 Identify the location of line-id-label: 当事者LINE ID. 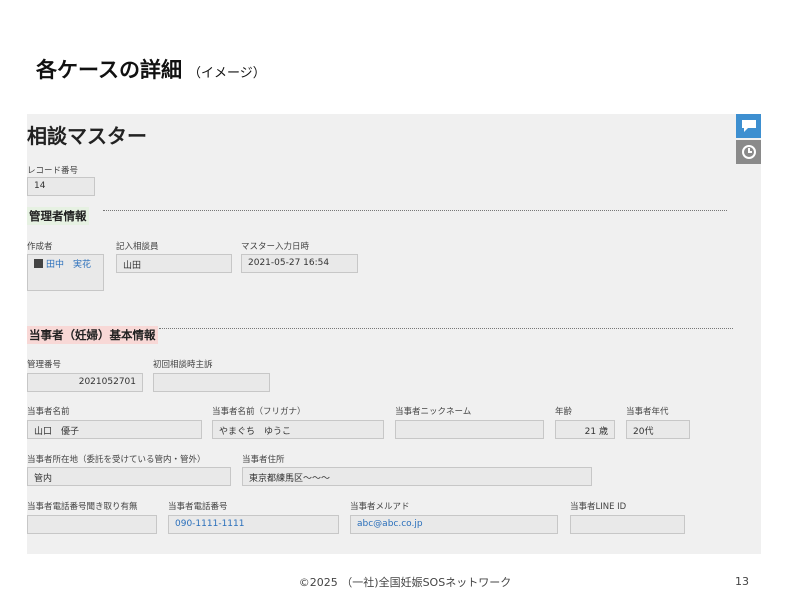
(598, 507).